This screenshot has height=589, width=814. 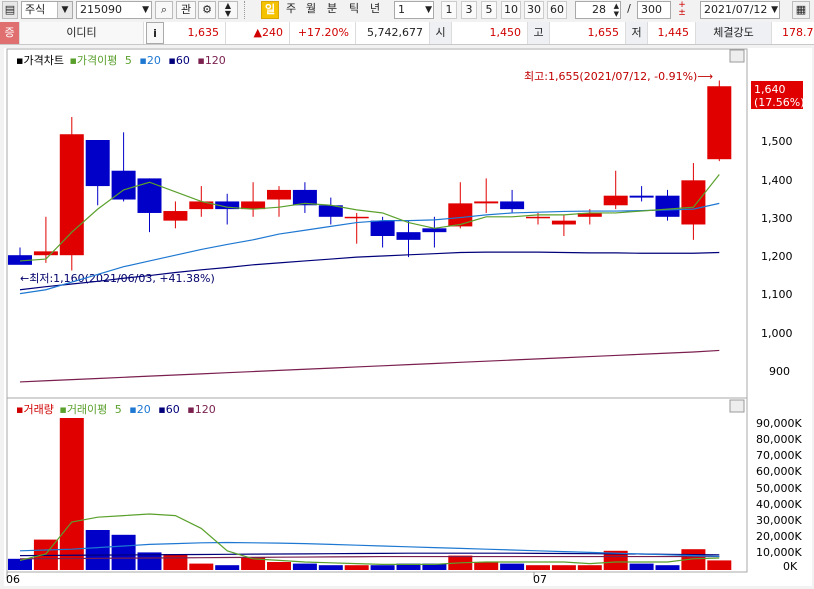 I want to click on market-select: 주식 ▼, so click(x=47, y=10).